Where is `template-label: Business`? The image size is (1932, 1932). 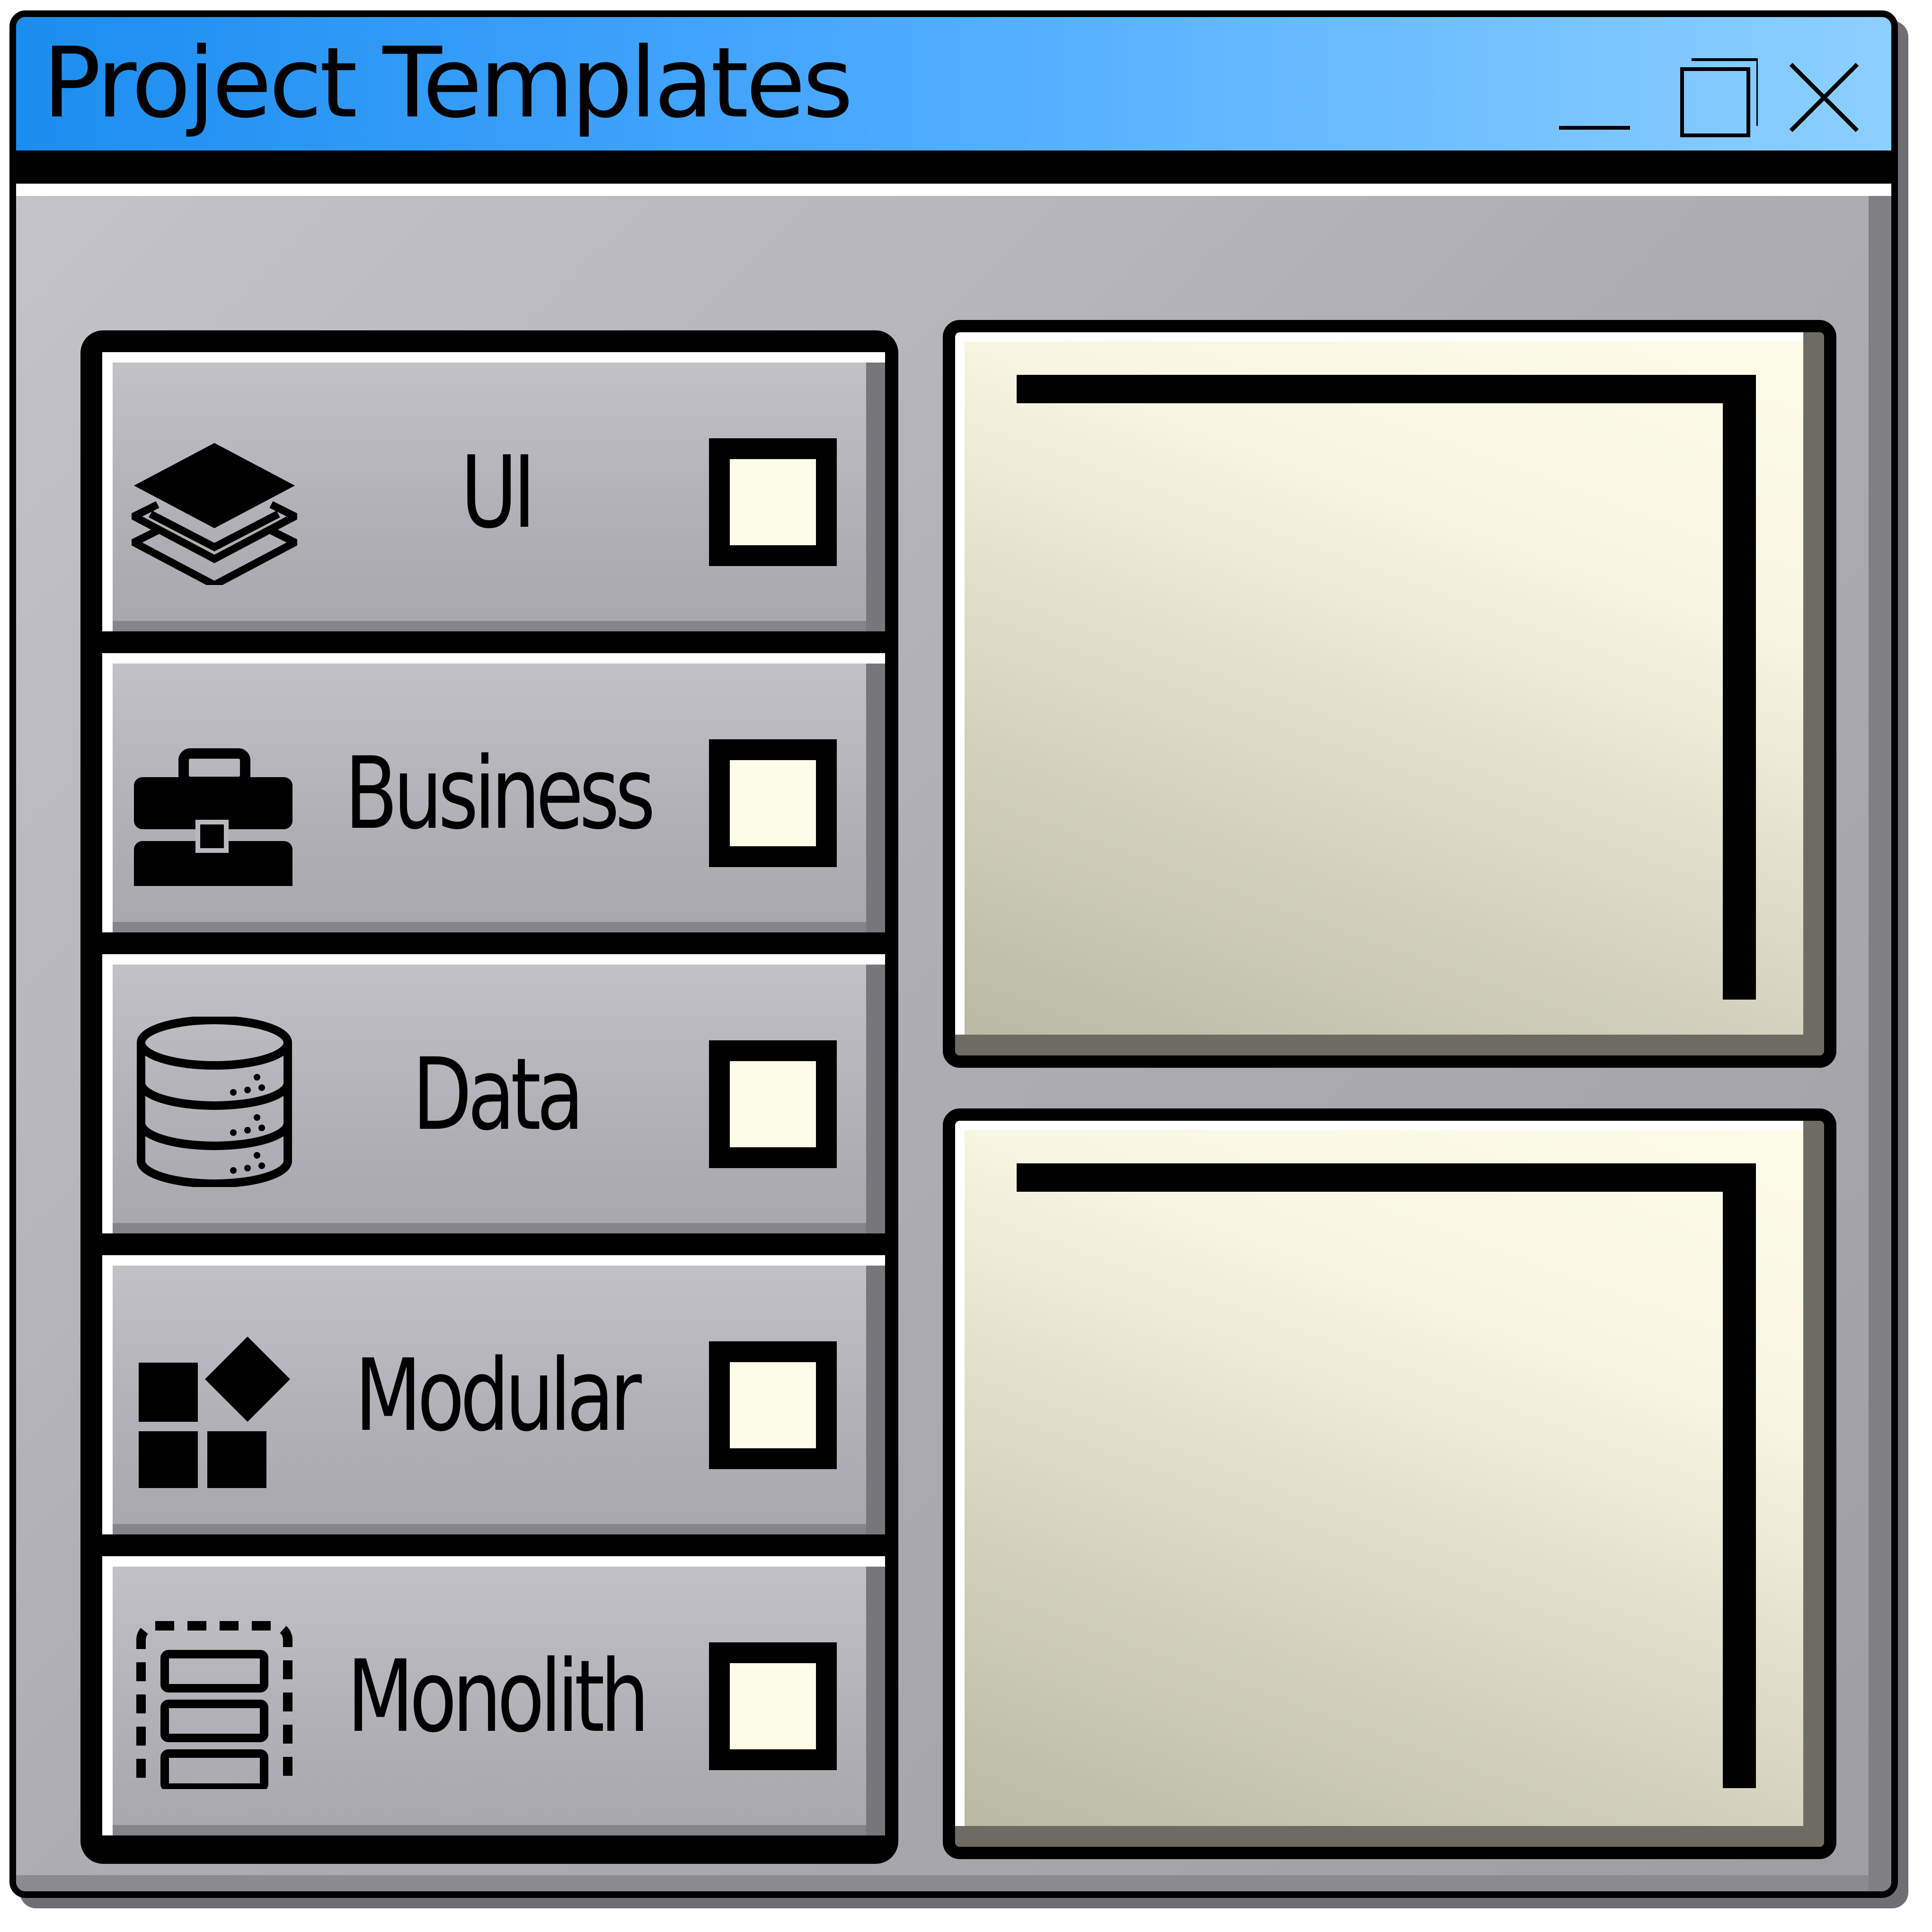
template-label: Business is located at coordinates (500, 793).